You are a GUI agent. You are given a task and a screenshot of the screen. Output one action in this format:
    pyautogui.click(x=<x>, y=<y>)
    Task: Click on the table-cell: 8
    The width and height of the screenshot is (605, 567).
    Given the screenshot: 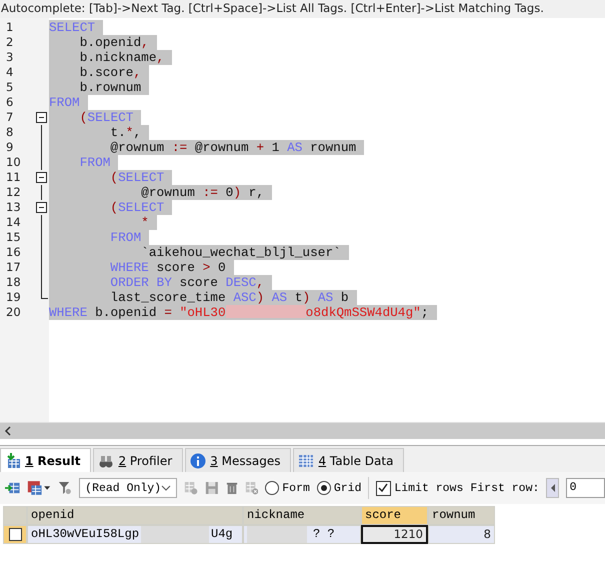 What is the action you would take?
    pyautogui.click(x=461, y=534)
    